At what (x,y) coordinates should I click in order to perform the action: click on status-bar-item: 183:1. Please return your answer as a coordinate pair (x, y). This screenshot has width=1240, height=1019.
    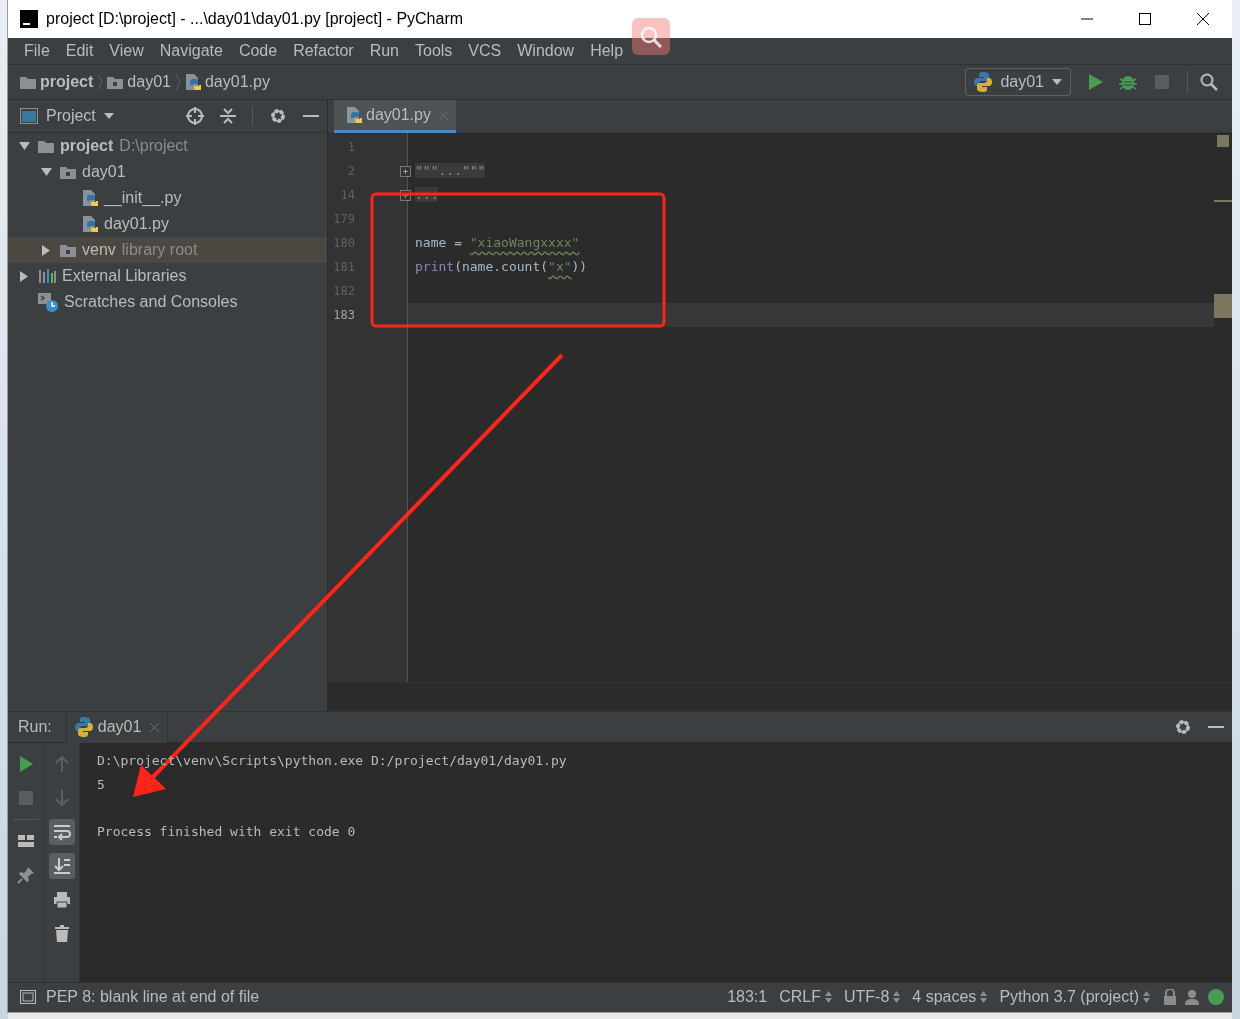
    Looking at the image, I should click on (747, 997).